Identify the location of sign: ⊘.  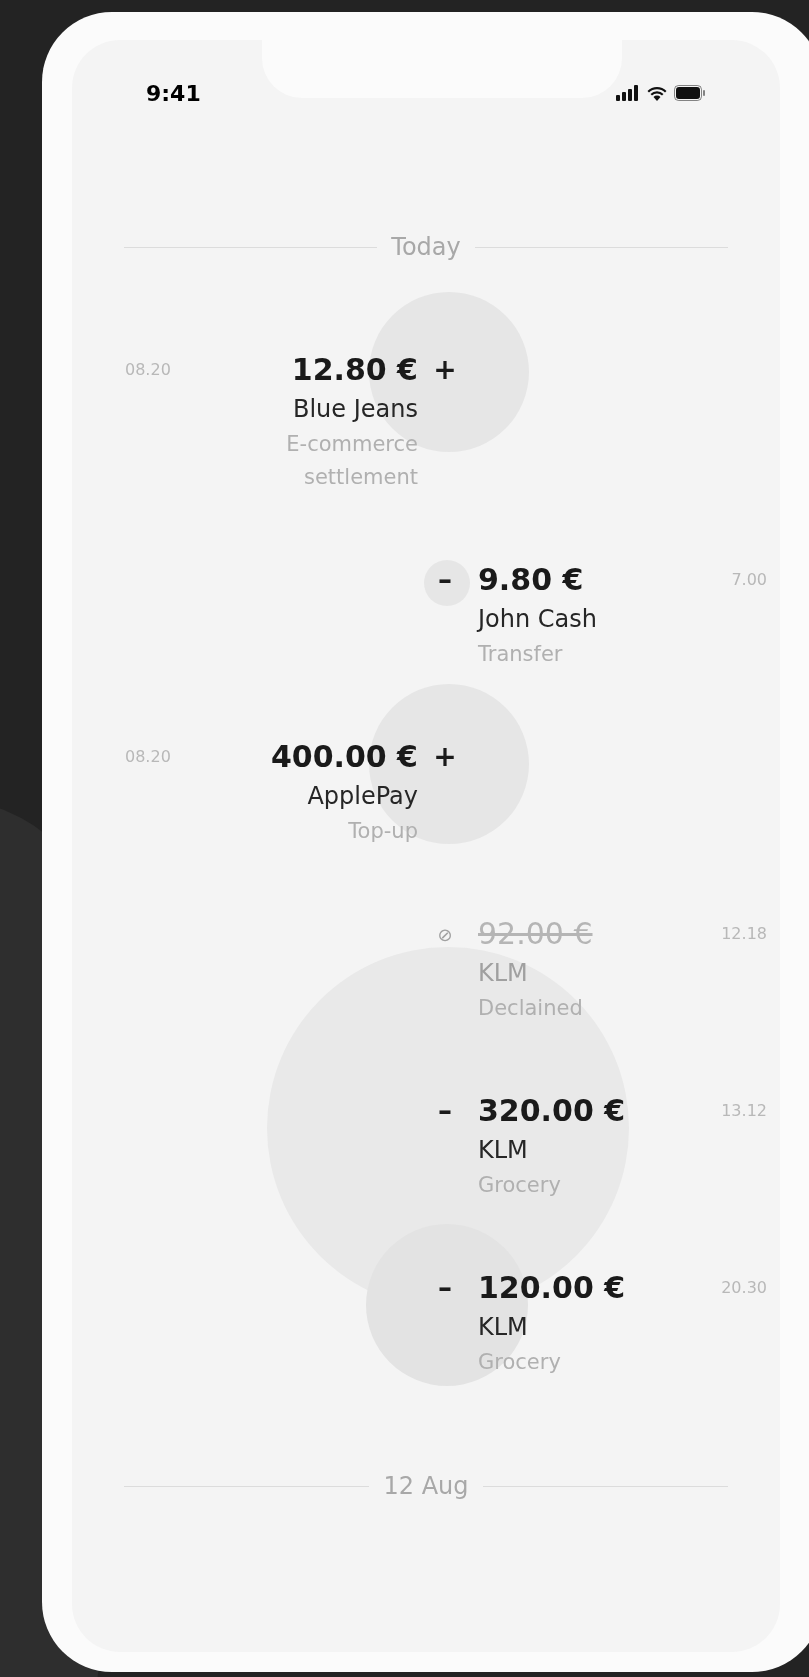
(445, 934).